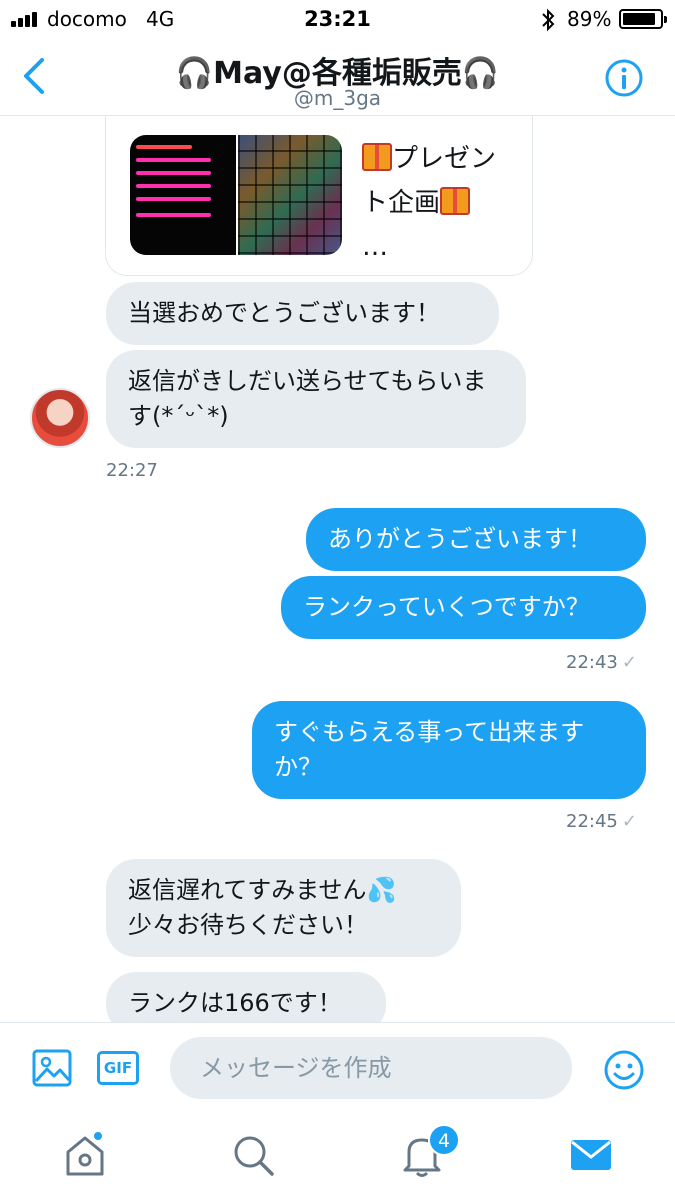  Describe the element at coordinates (591, 1155) in the screenshot. I see `mail-icon` at that location.